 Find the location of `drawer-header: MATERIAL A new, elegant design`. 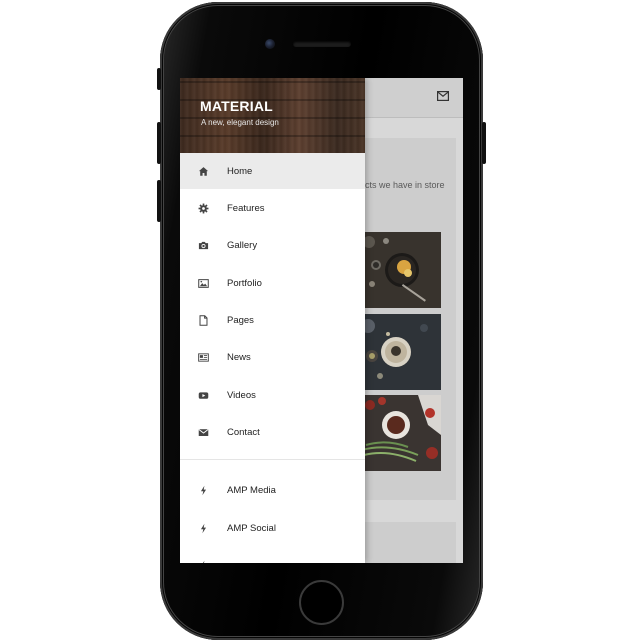

drawer-header: MATERIAL A new, elegant design is located at coordinates (272, 115).